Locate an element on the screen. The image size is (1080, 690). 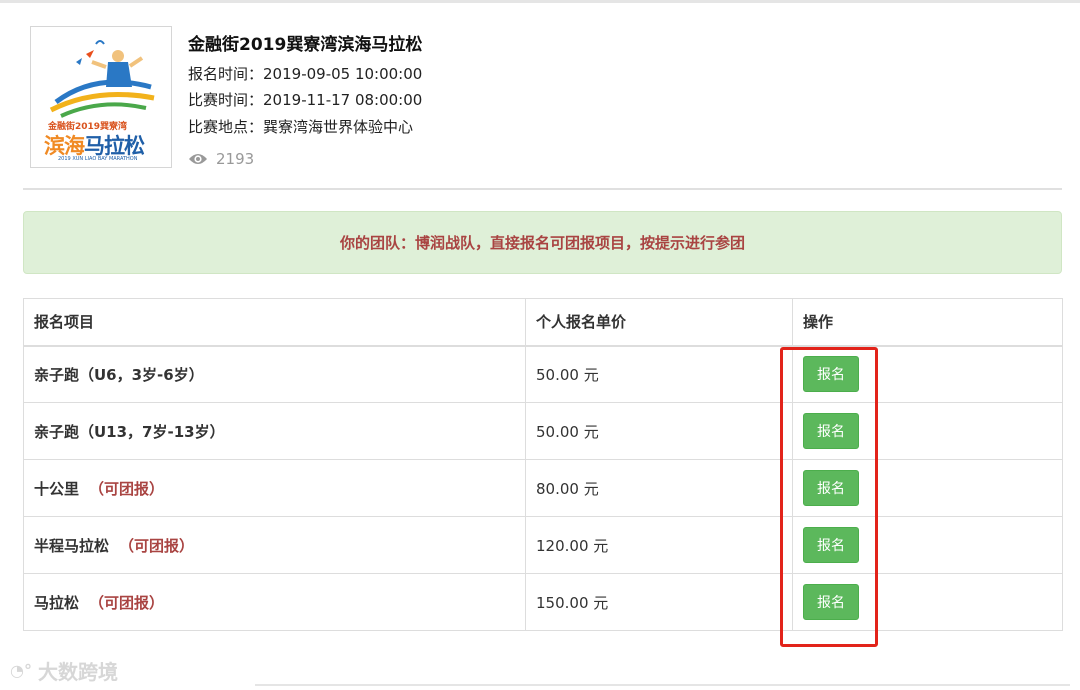
watermark-text: 大数跨境 is located at coordinates (77, 672).